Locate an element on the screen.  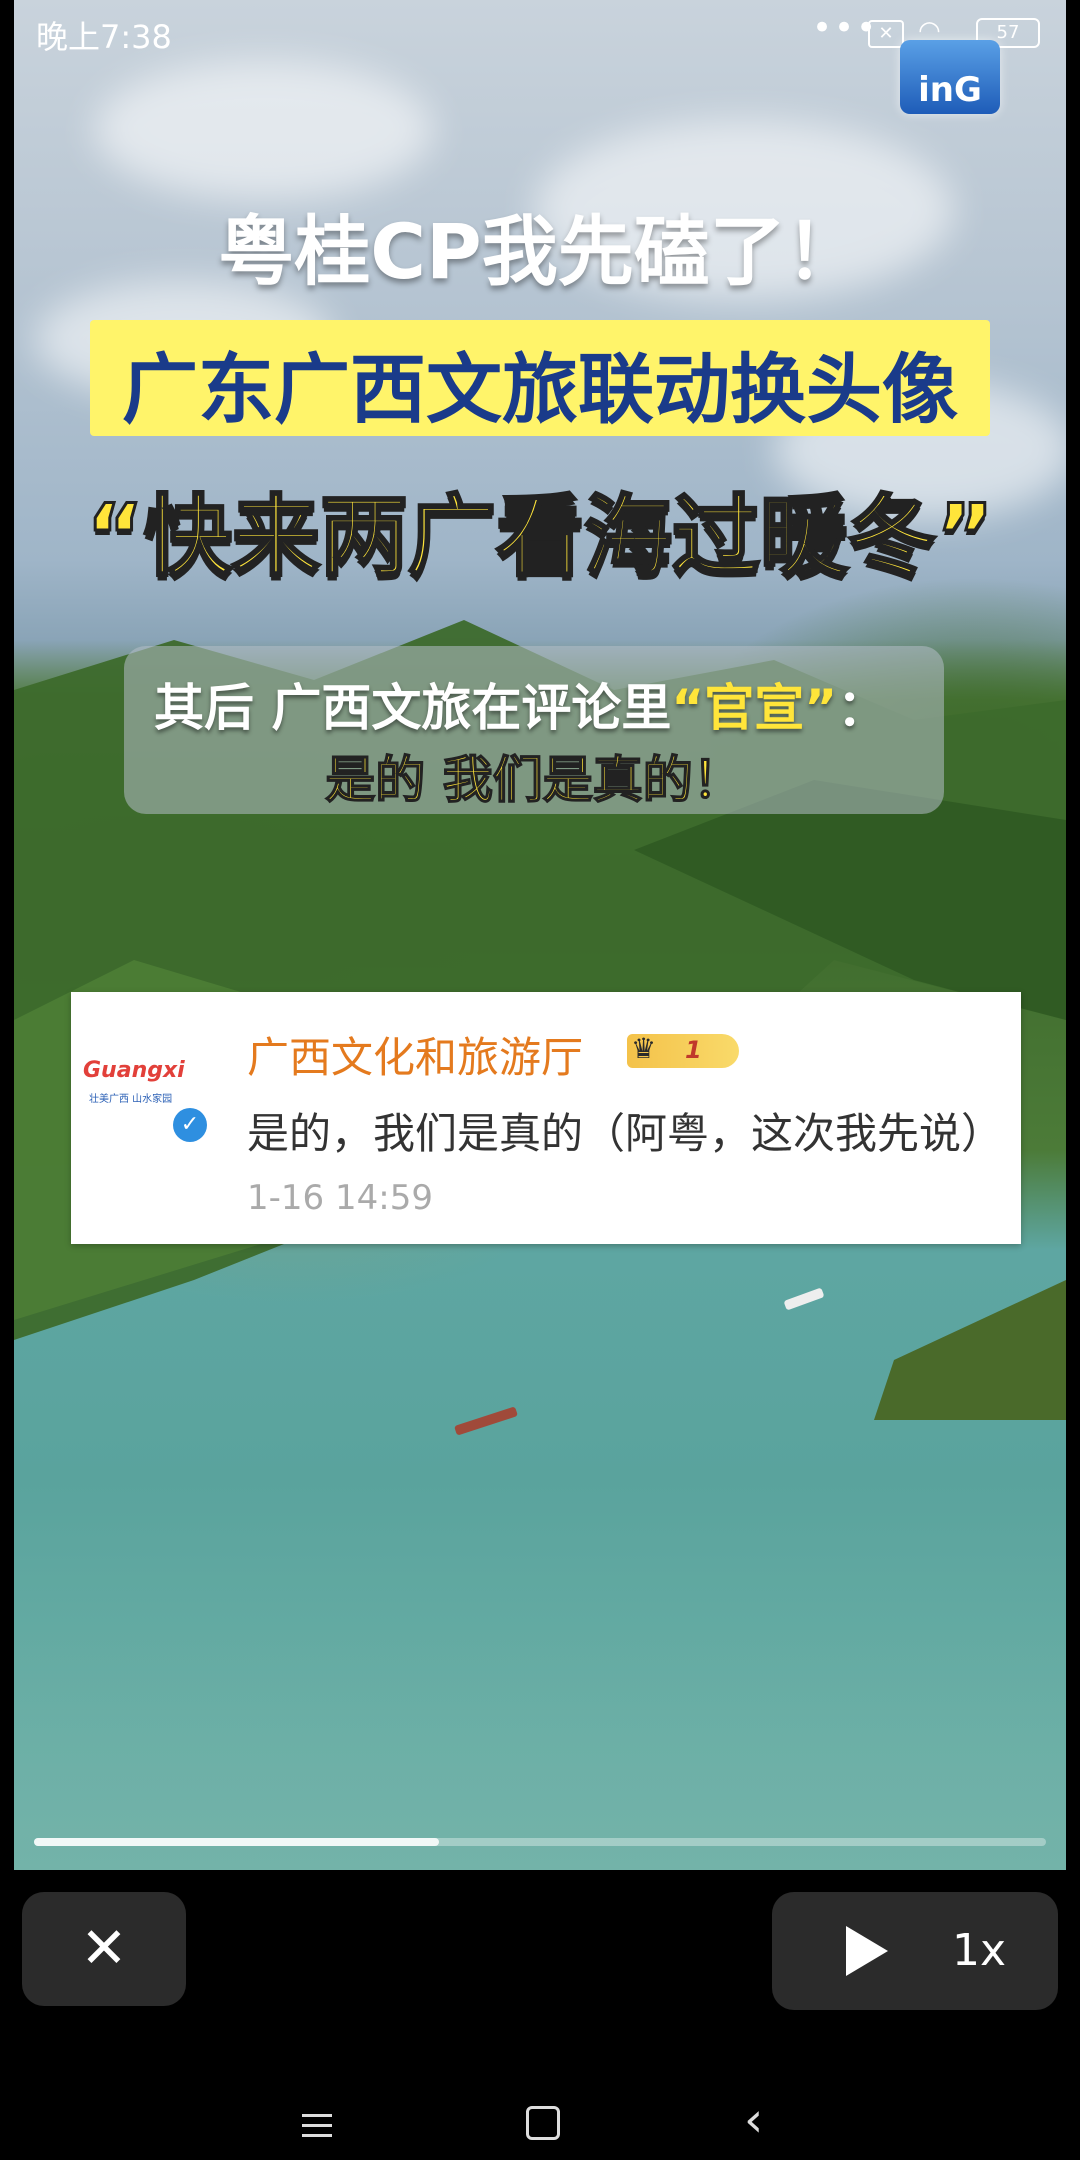
comment-author: 广西文化和旅游厅 is located at coordinates (415, 1057).